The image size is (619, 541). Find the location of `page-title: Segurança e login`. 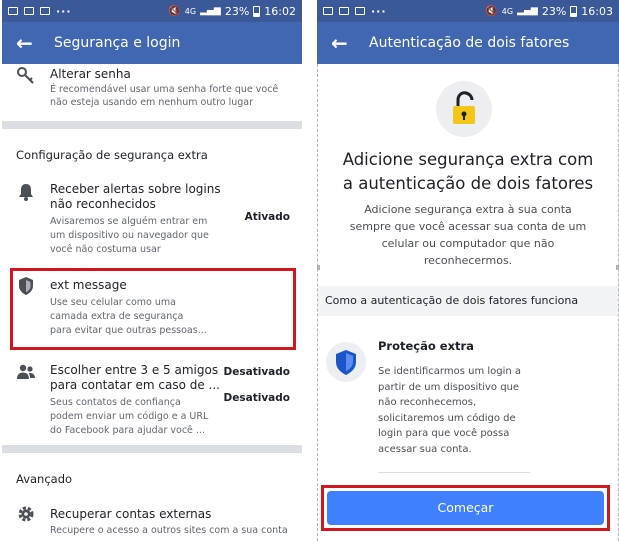

page-title: Segurança e login is located at coordinates (117, 43).